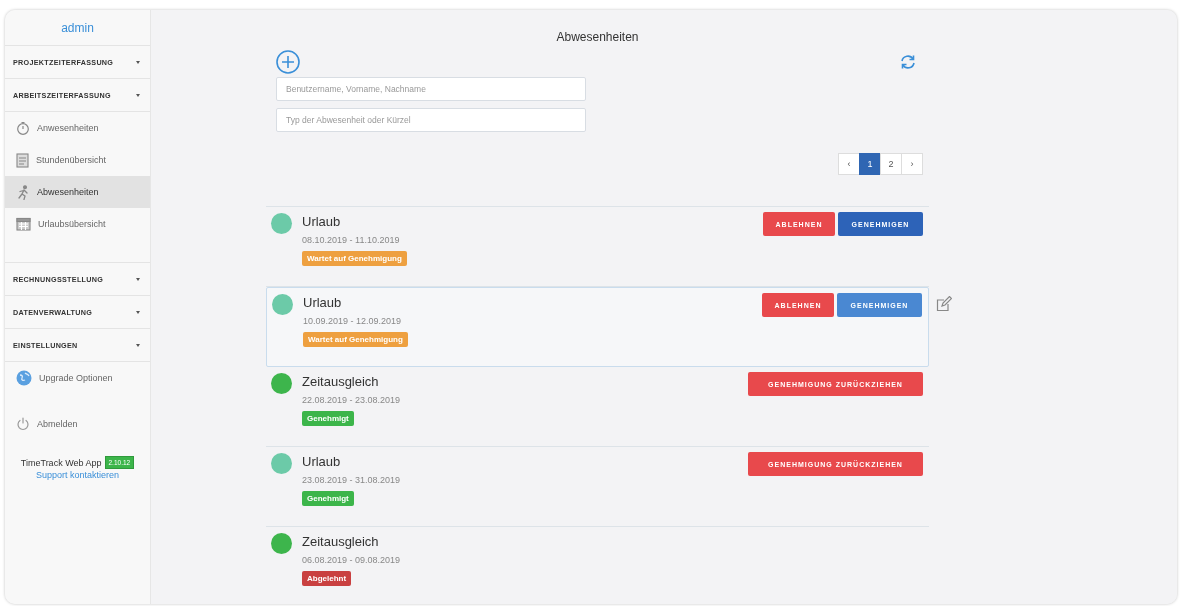 This screenshot has height=606, width=1181. Describe the element at coordinates (912, 164) in the screenshot. I see `next-page-button: ›` at that location.